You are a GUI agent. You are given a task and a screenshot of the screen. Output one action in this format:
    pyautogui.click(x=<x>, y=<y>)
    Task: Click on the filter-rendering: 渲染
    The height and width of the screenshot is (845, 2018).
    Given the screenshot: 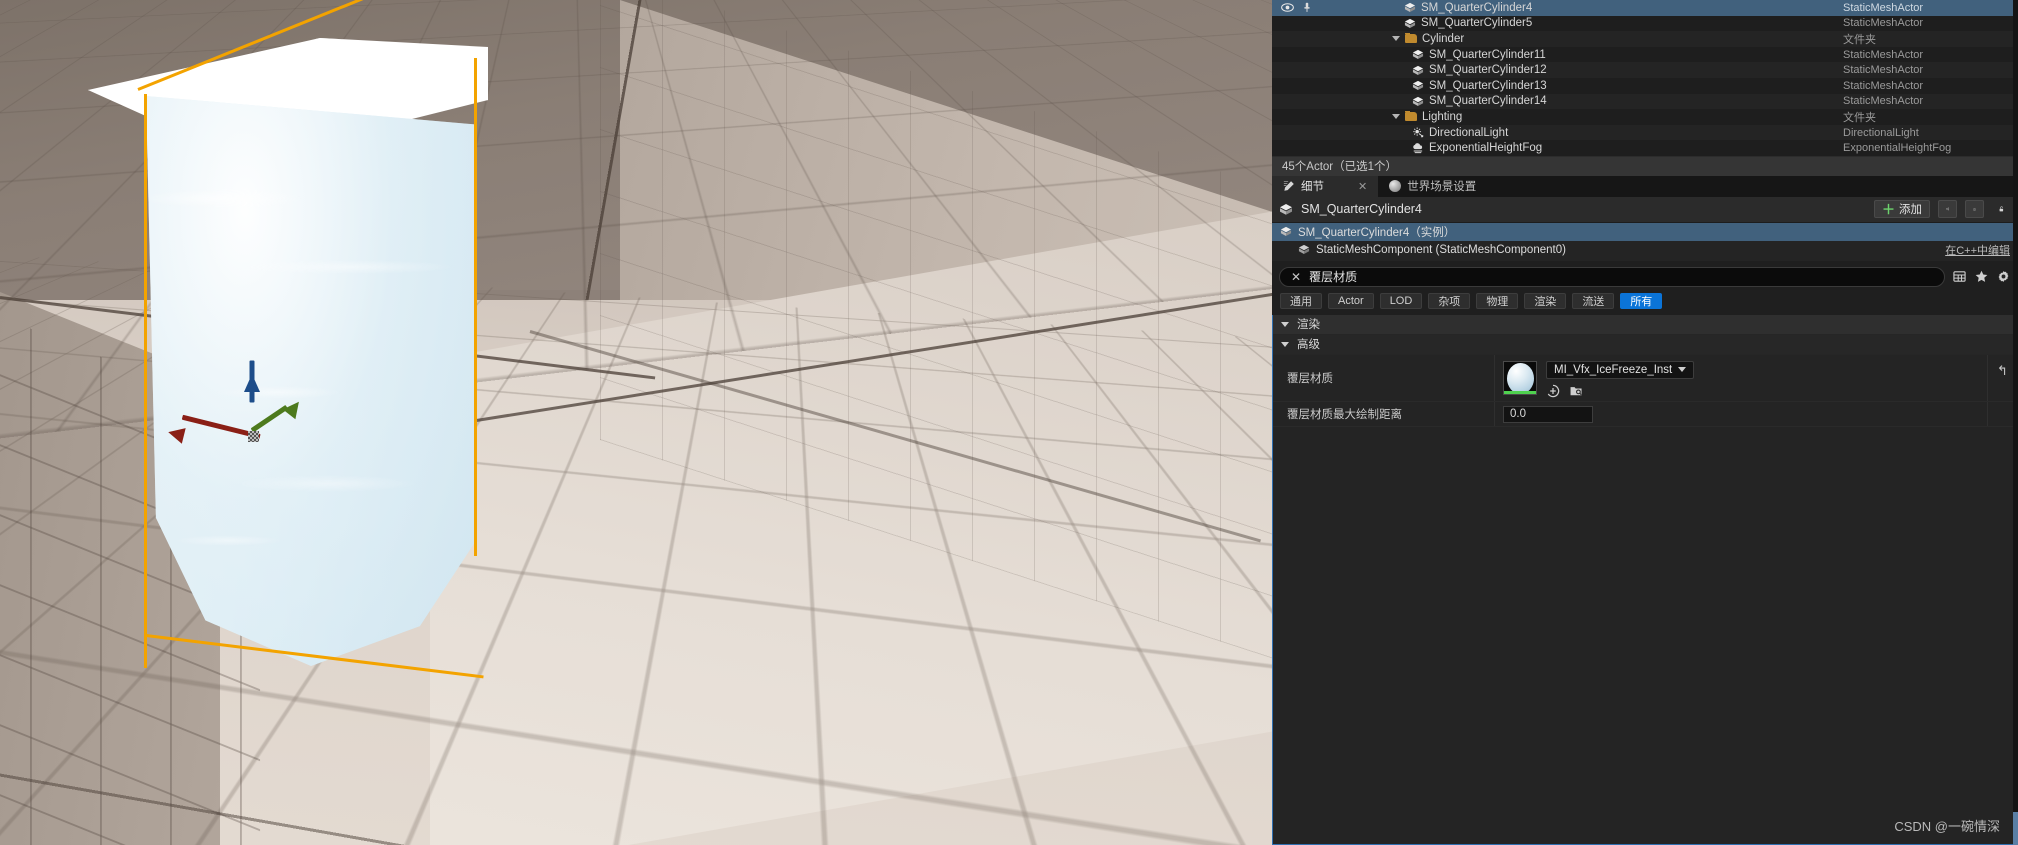 What is the action you would take?
    pyautogui.click(x=1545, y=300)
    